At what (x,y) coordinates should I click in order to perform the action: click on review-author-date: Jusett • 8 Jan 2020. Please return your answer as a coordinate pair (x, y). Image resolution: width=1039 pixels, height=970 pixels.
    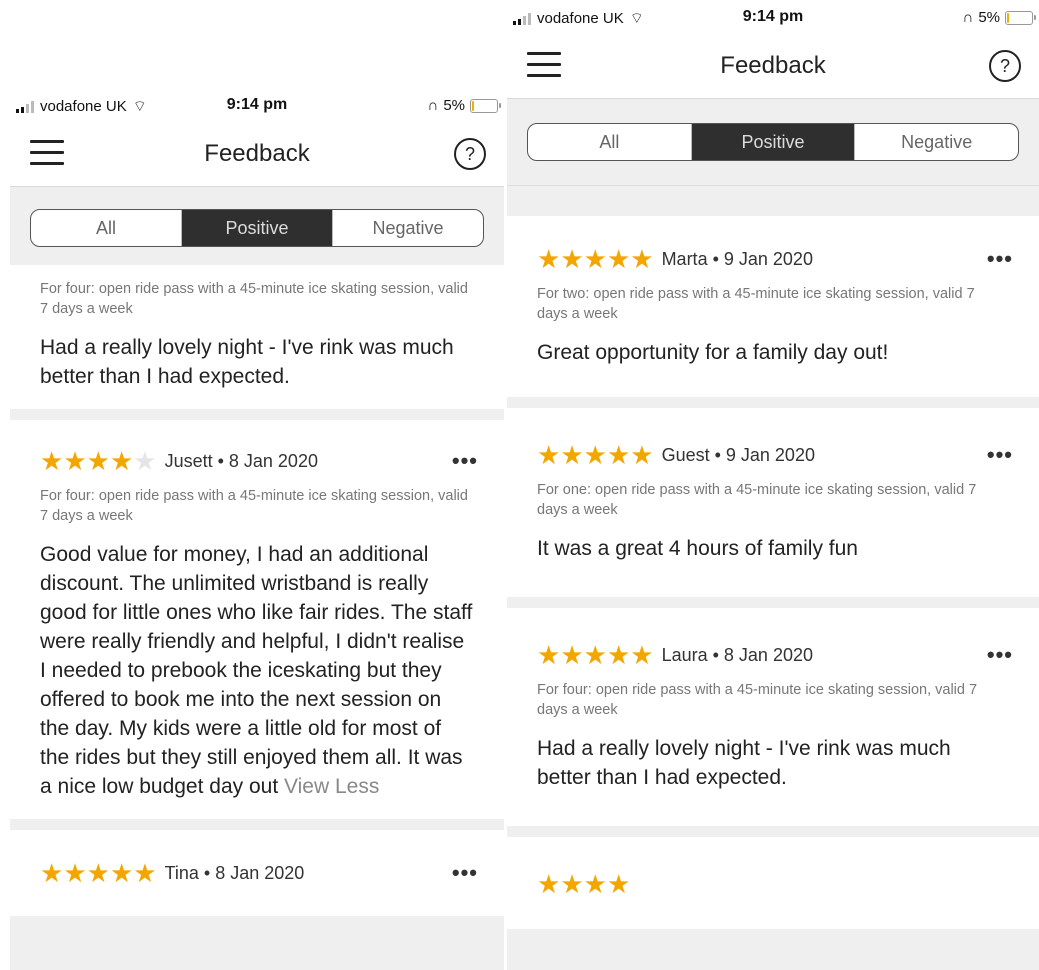
    Looking at the image, I should click on (241, 460).